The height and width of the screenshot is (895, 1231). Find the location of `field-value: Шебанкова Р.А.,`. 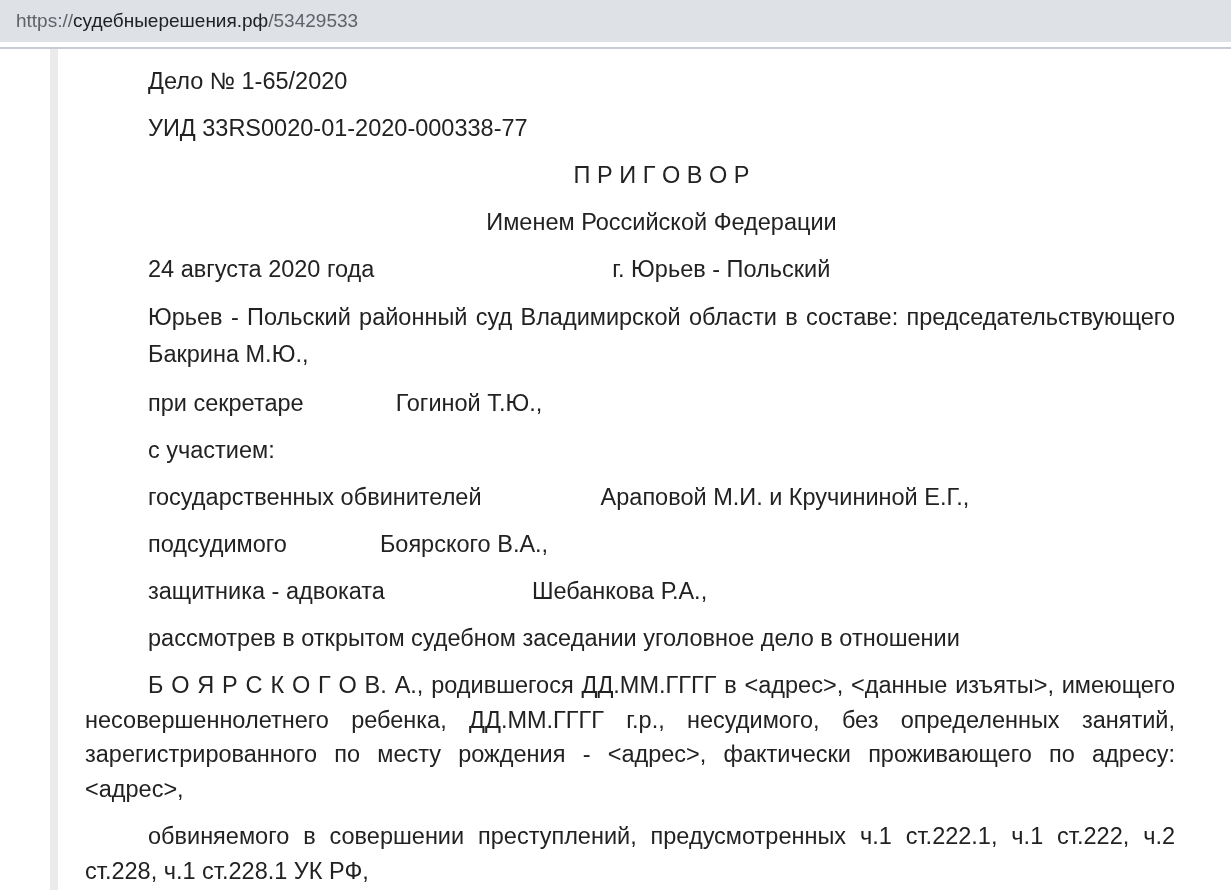

field-value: Шебанкова Р.А., is located at coordinates (619, 591).